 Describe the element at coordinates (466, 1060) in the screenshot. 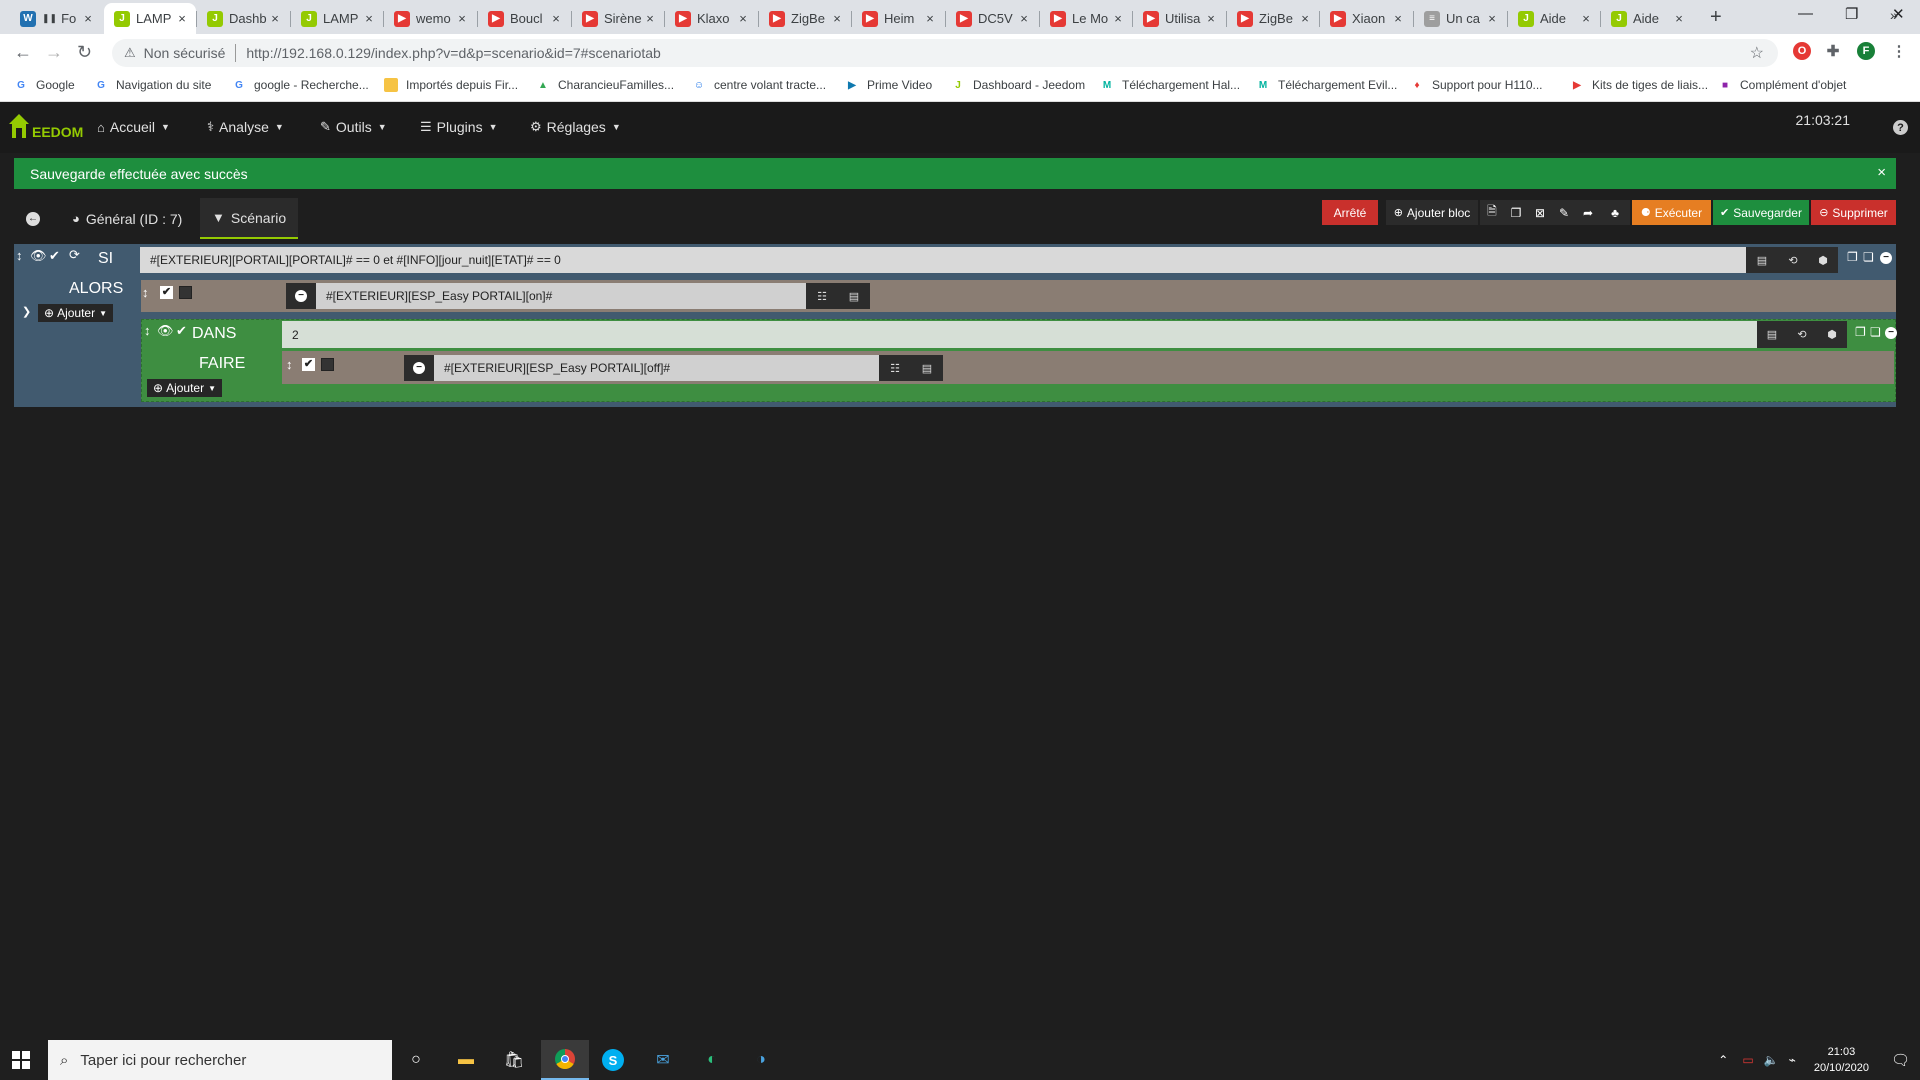

I see `file-explorer-icon: ▬` at that location.